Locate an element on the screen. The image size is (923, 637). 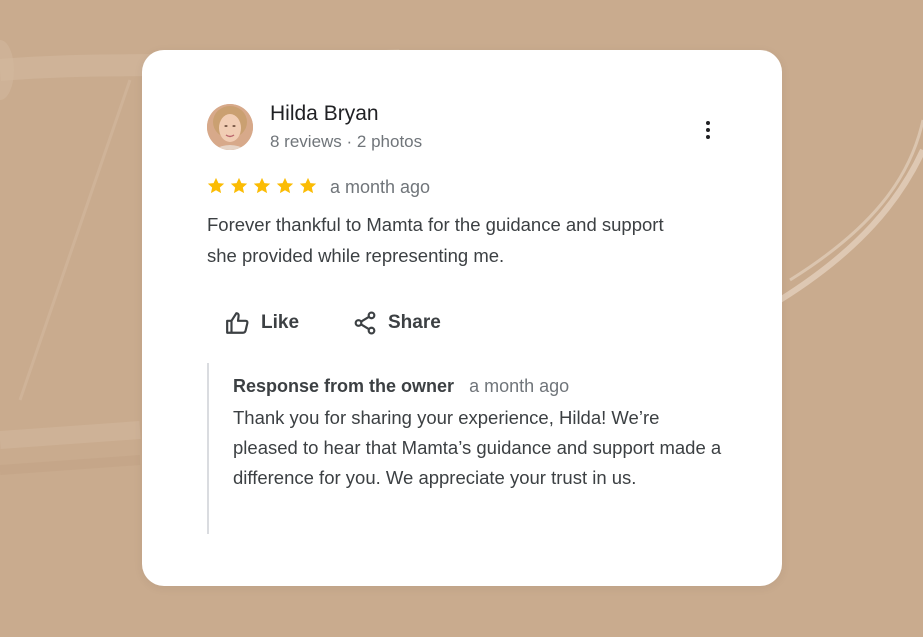
more-options-button is located at coordinates (708, 130).